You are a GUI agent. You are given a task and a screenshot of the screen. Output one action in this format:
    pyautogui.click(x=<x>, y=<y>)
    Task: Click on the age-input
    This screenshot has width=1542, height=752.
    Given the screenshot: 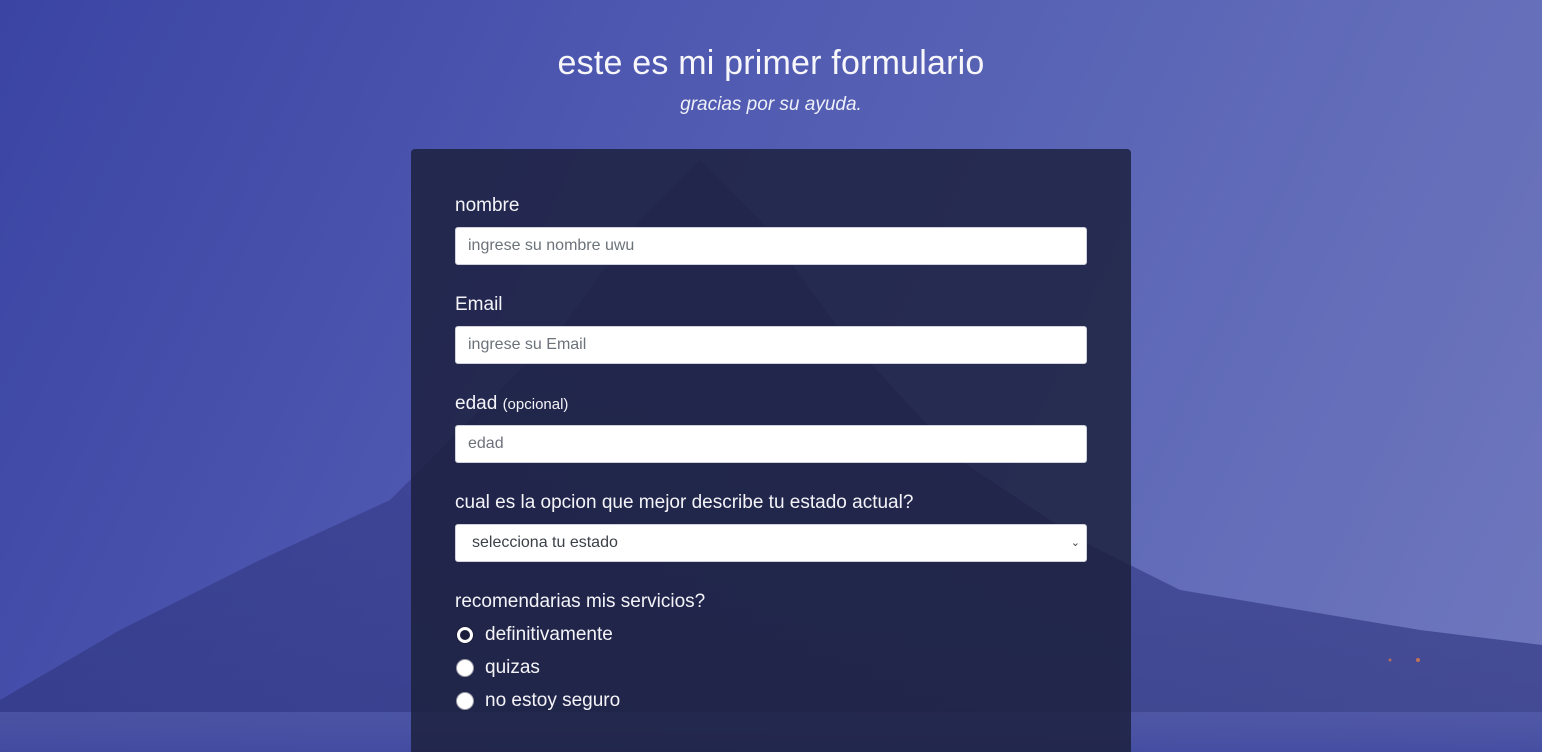 What is the action you would take?
    pyautogui.click(x=771, y=444)
    